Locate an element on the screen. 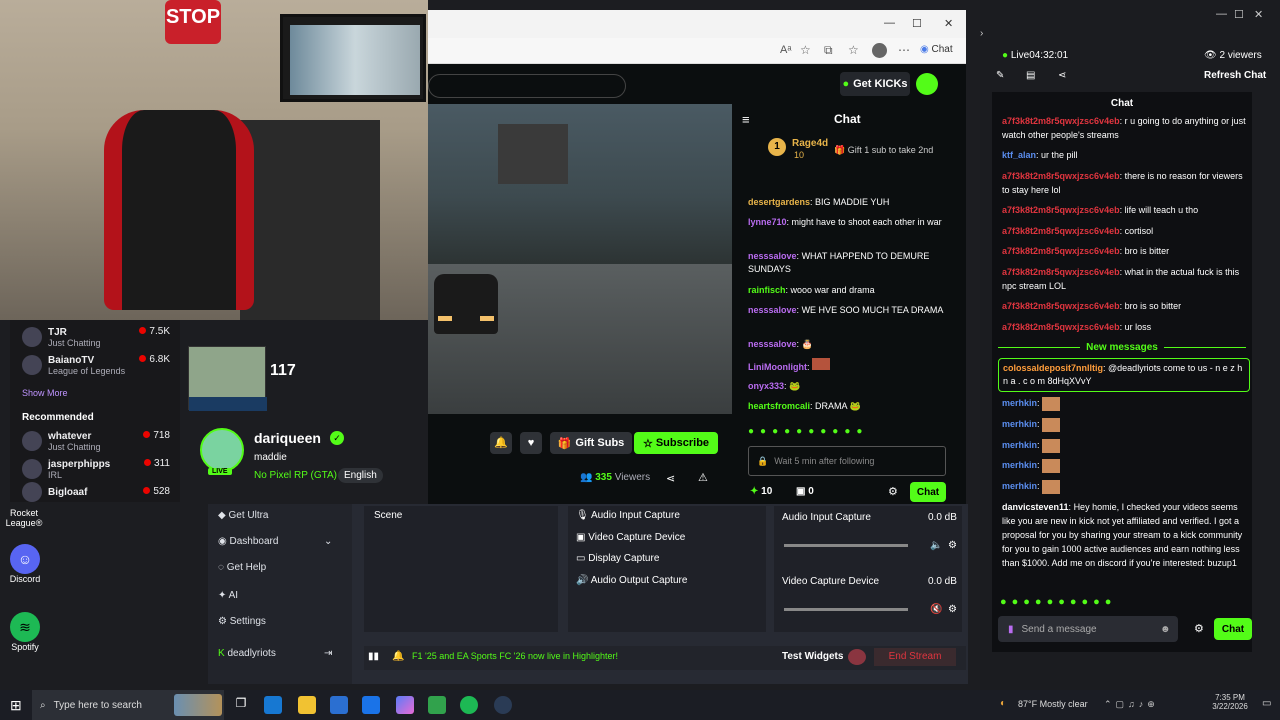  show-more-link: Show More is located at coordinates (45, 393).